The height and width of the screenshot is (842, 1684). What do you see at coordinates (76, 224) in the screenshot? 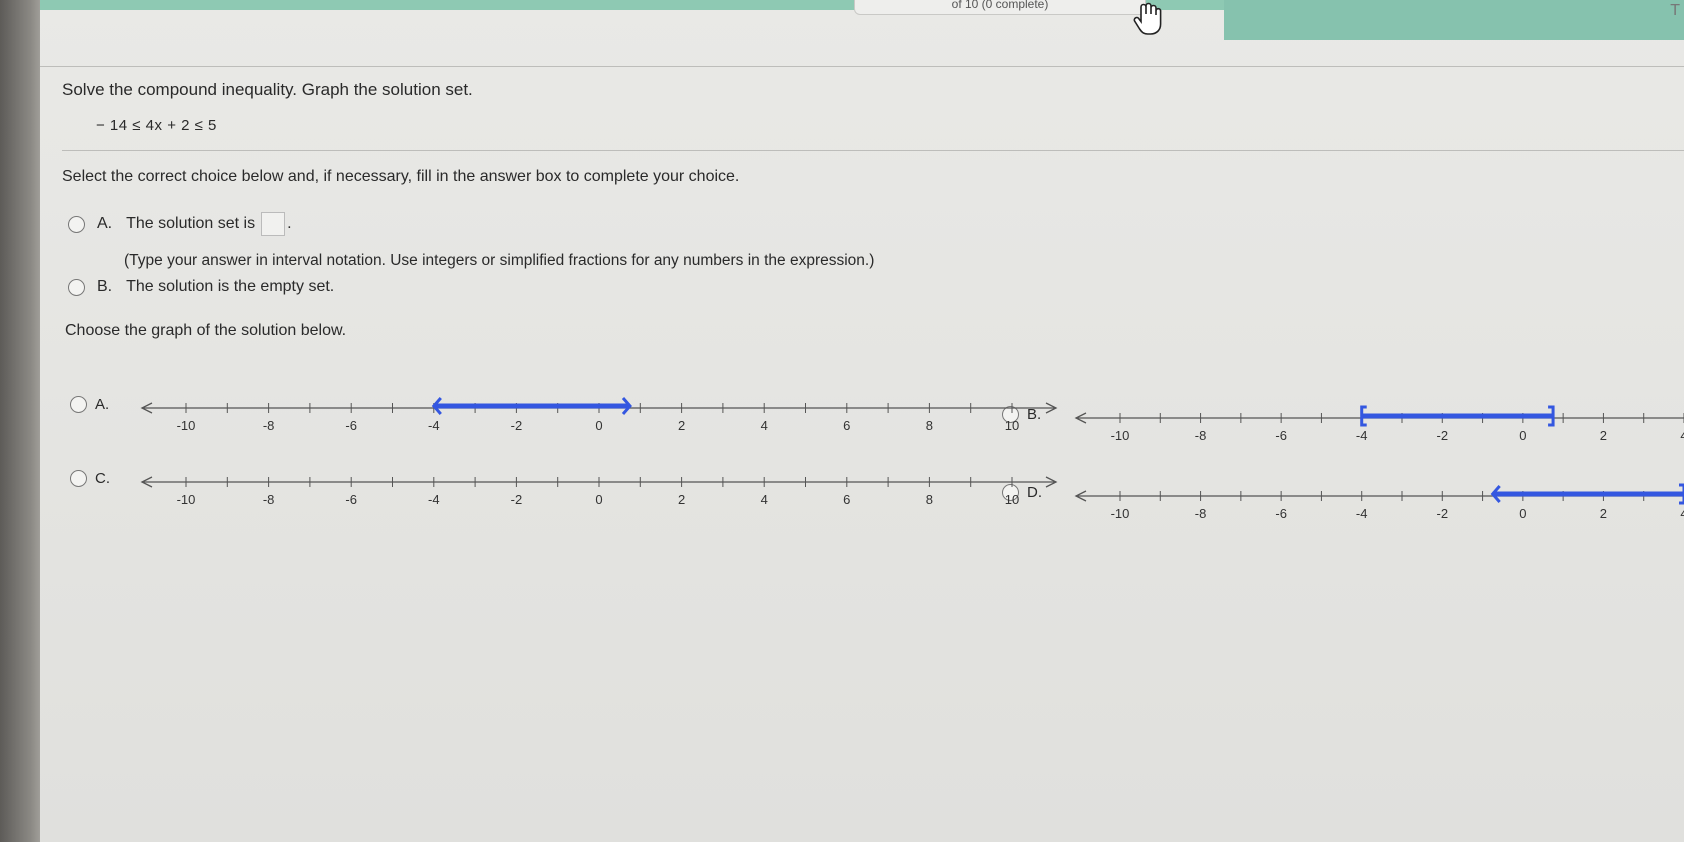
I see `choice-a-radio` at bounding box center [76, 224].